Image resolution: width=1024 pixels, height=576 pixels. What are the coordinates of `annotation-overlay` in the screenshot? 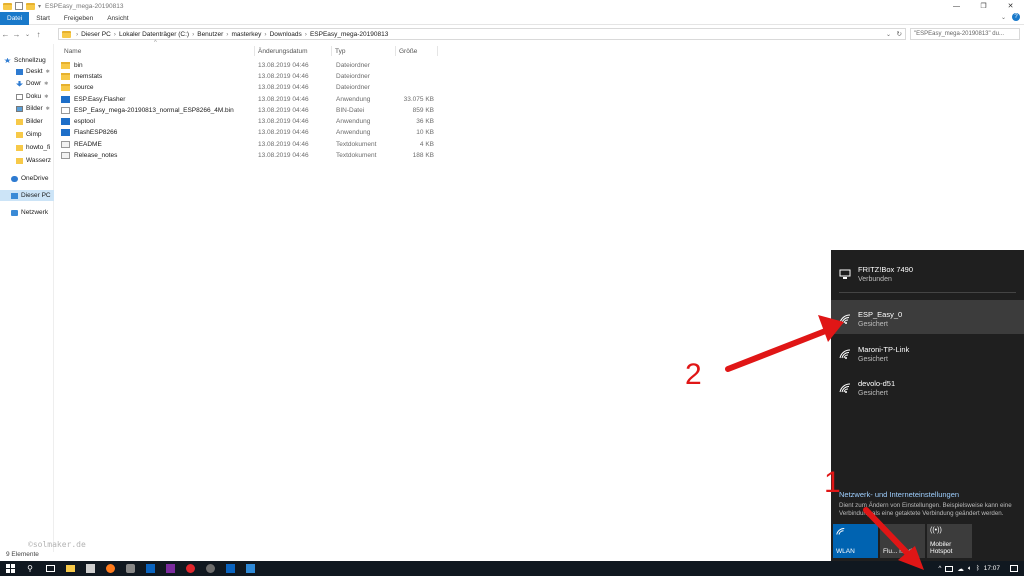 It's located at (824, 442).